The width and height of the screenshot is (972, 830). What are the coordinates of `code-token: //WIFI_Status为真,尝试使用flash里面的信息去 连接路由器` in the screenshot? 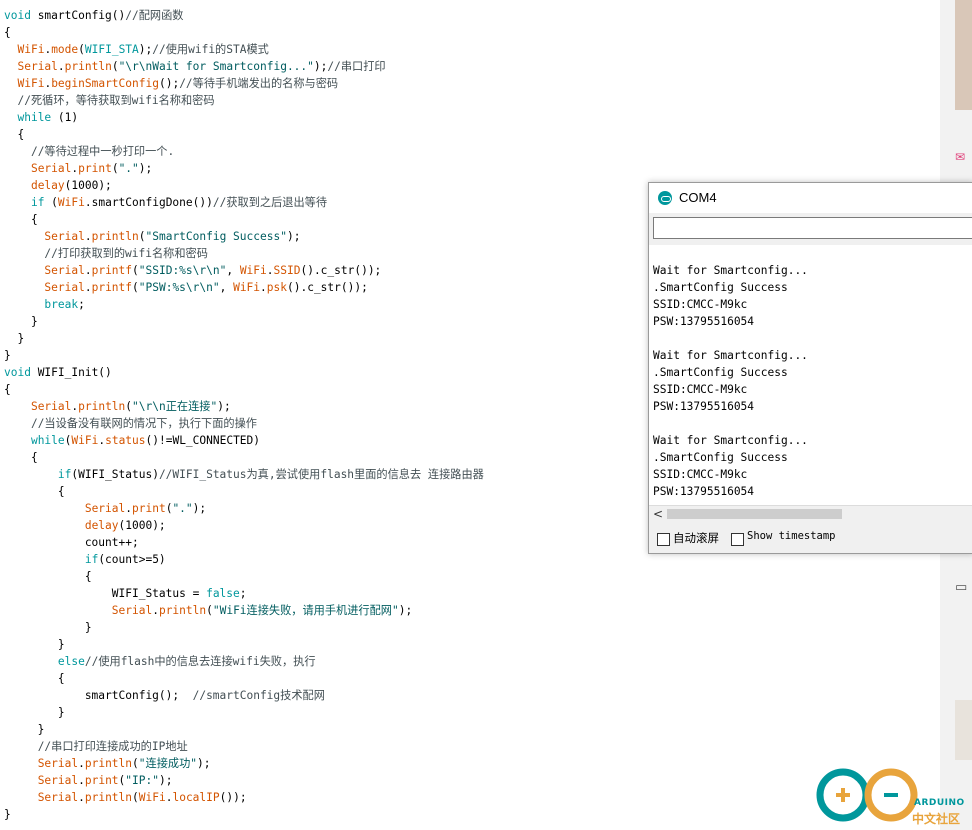 It's located at (321, 474).